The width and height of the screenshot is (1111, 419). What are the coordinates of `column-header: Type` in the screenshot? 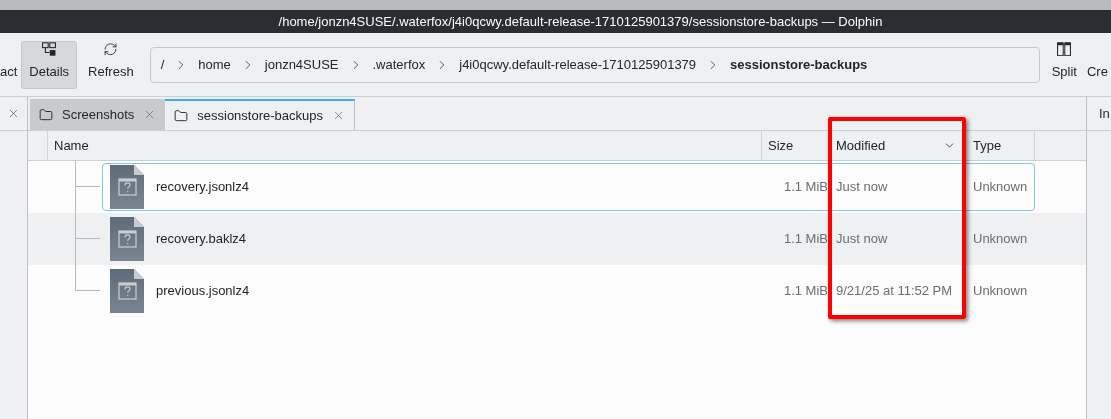 It's located at (999, 145).